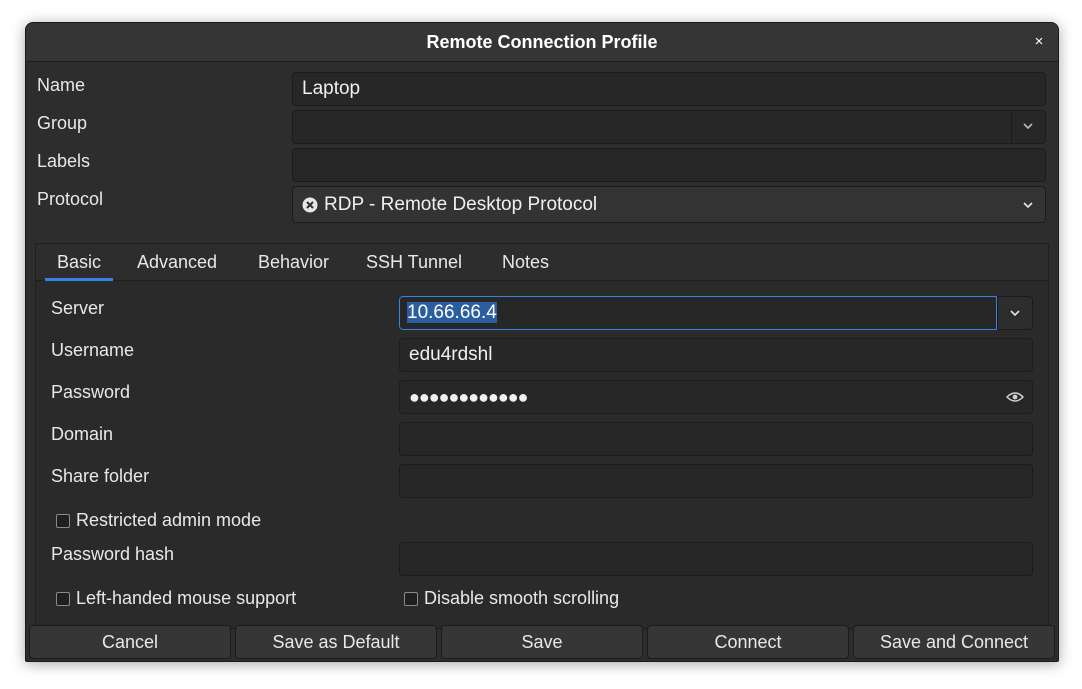 The width and height of the screenshot is (1082, 689). What do you see at coordinates (62, 123) in the screenshot?
I see `group-label: Group` at bounding box center [62, 123].